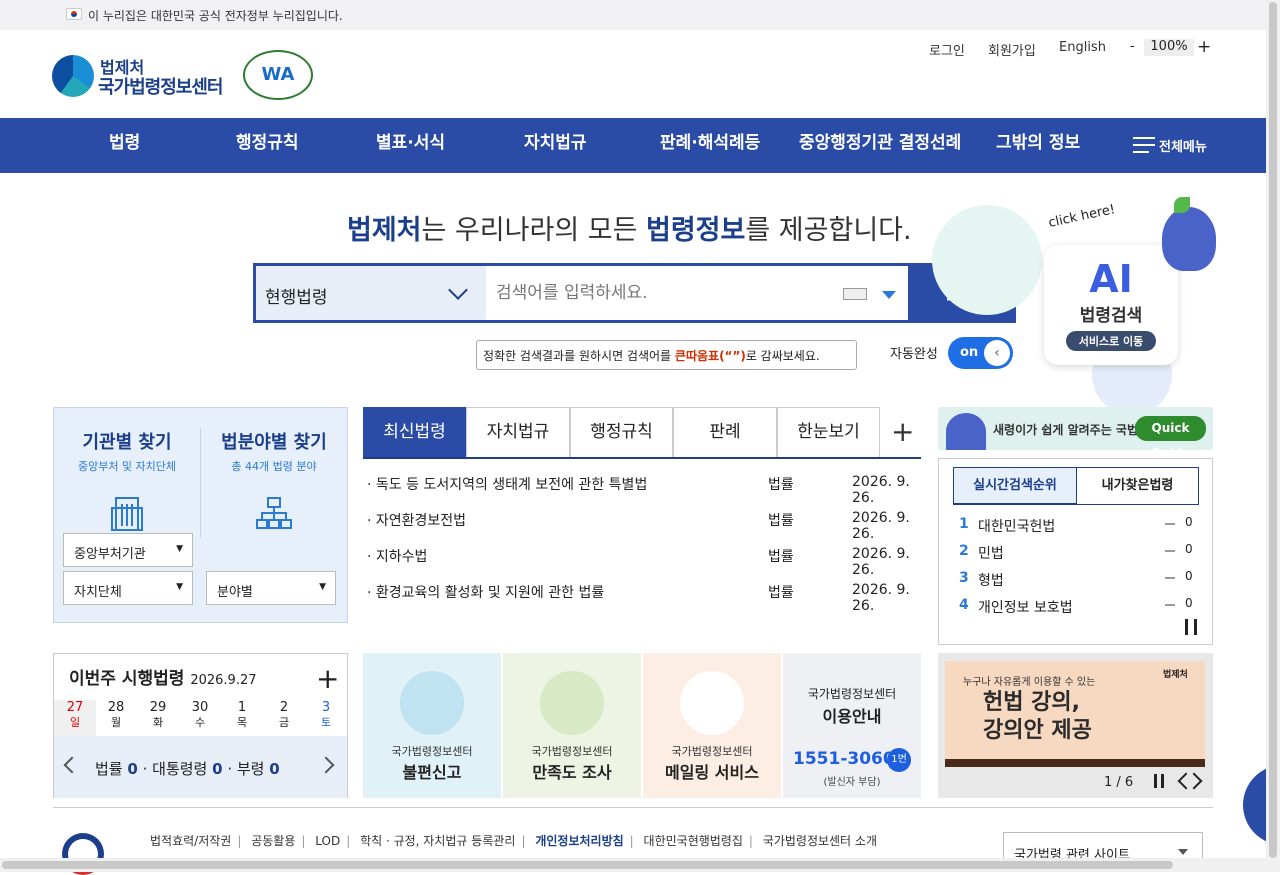 The image size is (1280, 875). I want to click on guide-phone: 1551-3060, so click(844, 759).